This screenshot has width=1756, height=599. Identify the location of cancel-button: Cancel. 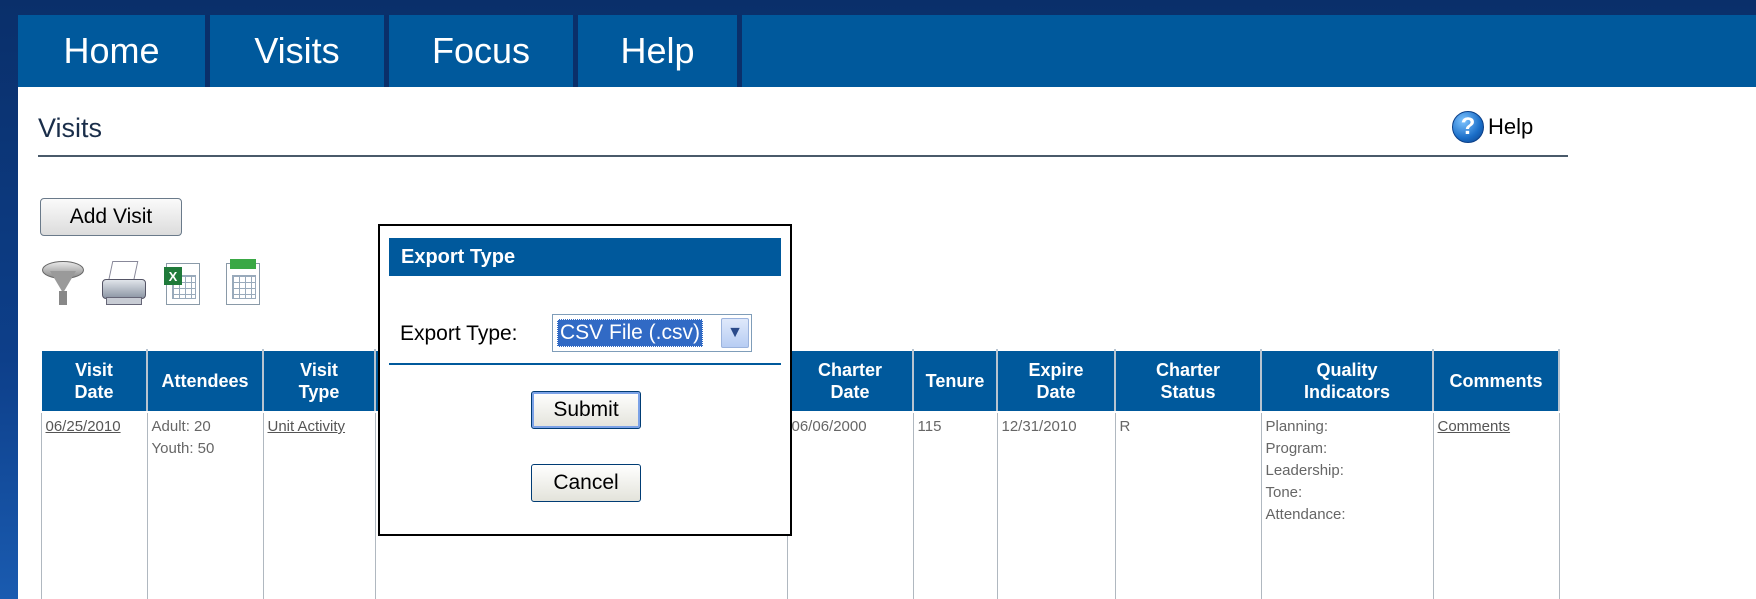
(586, 483).